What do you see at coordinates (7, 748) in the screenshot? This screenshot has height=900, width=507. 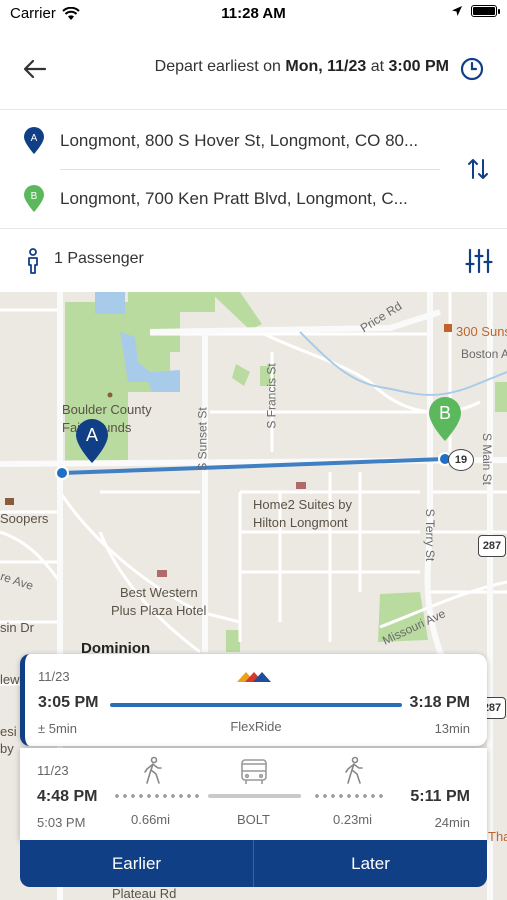 I see `map-label-by: by` at bounding box center [7, 748].